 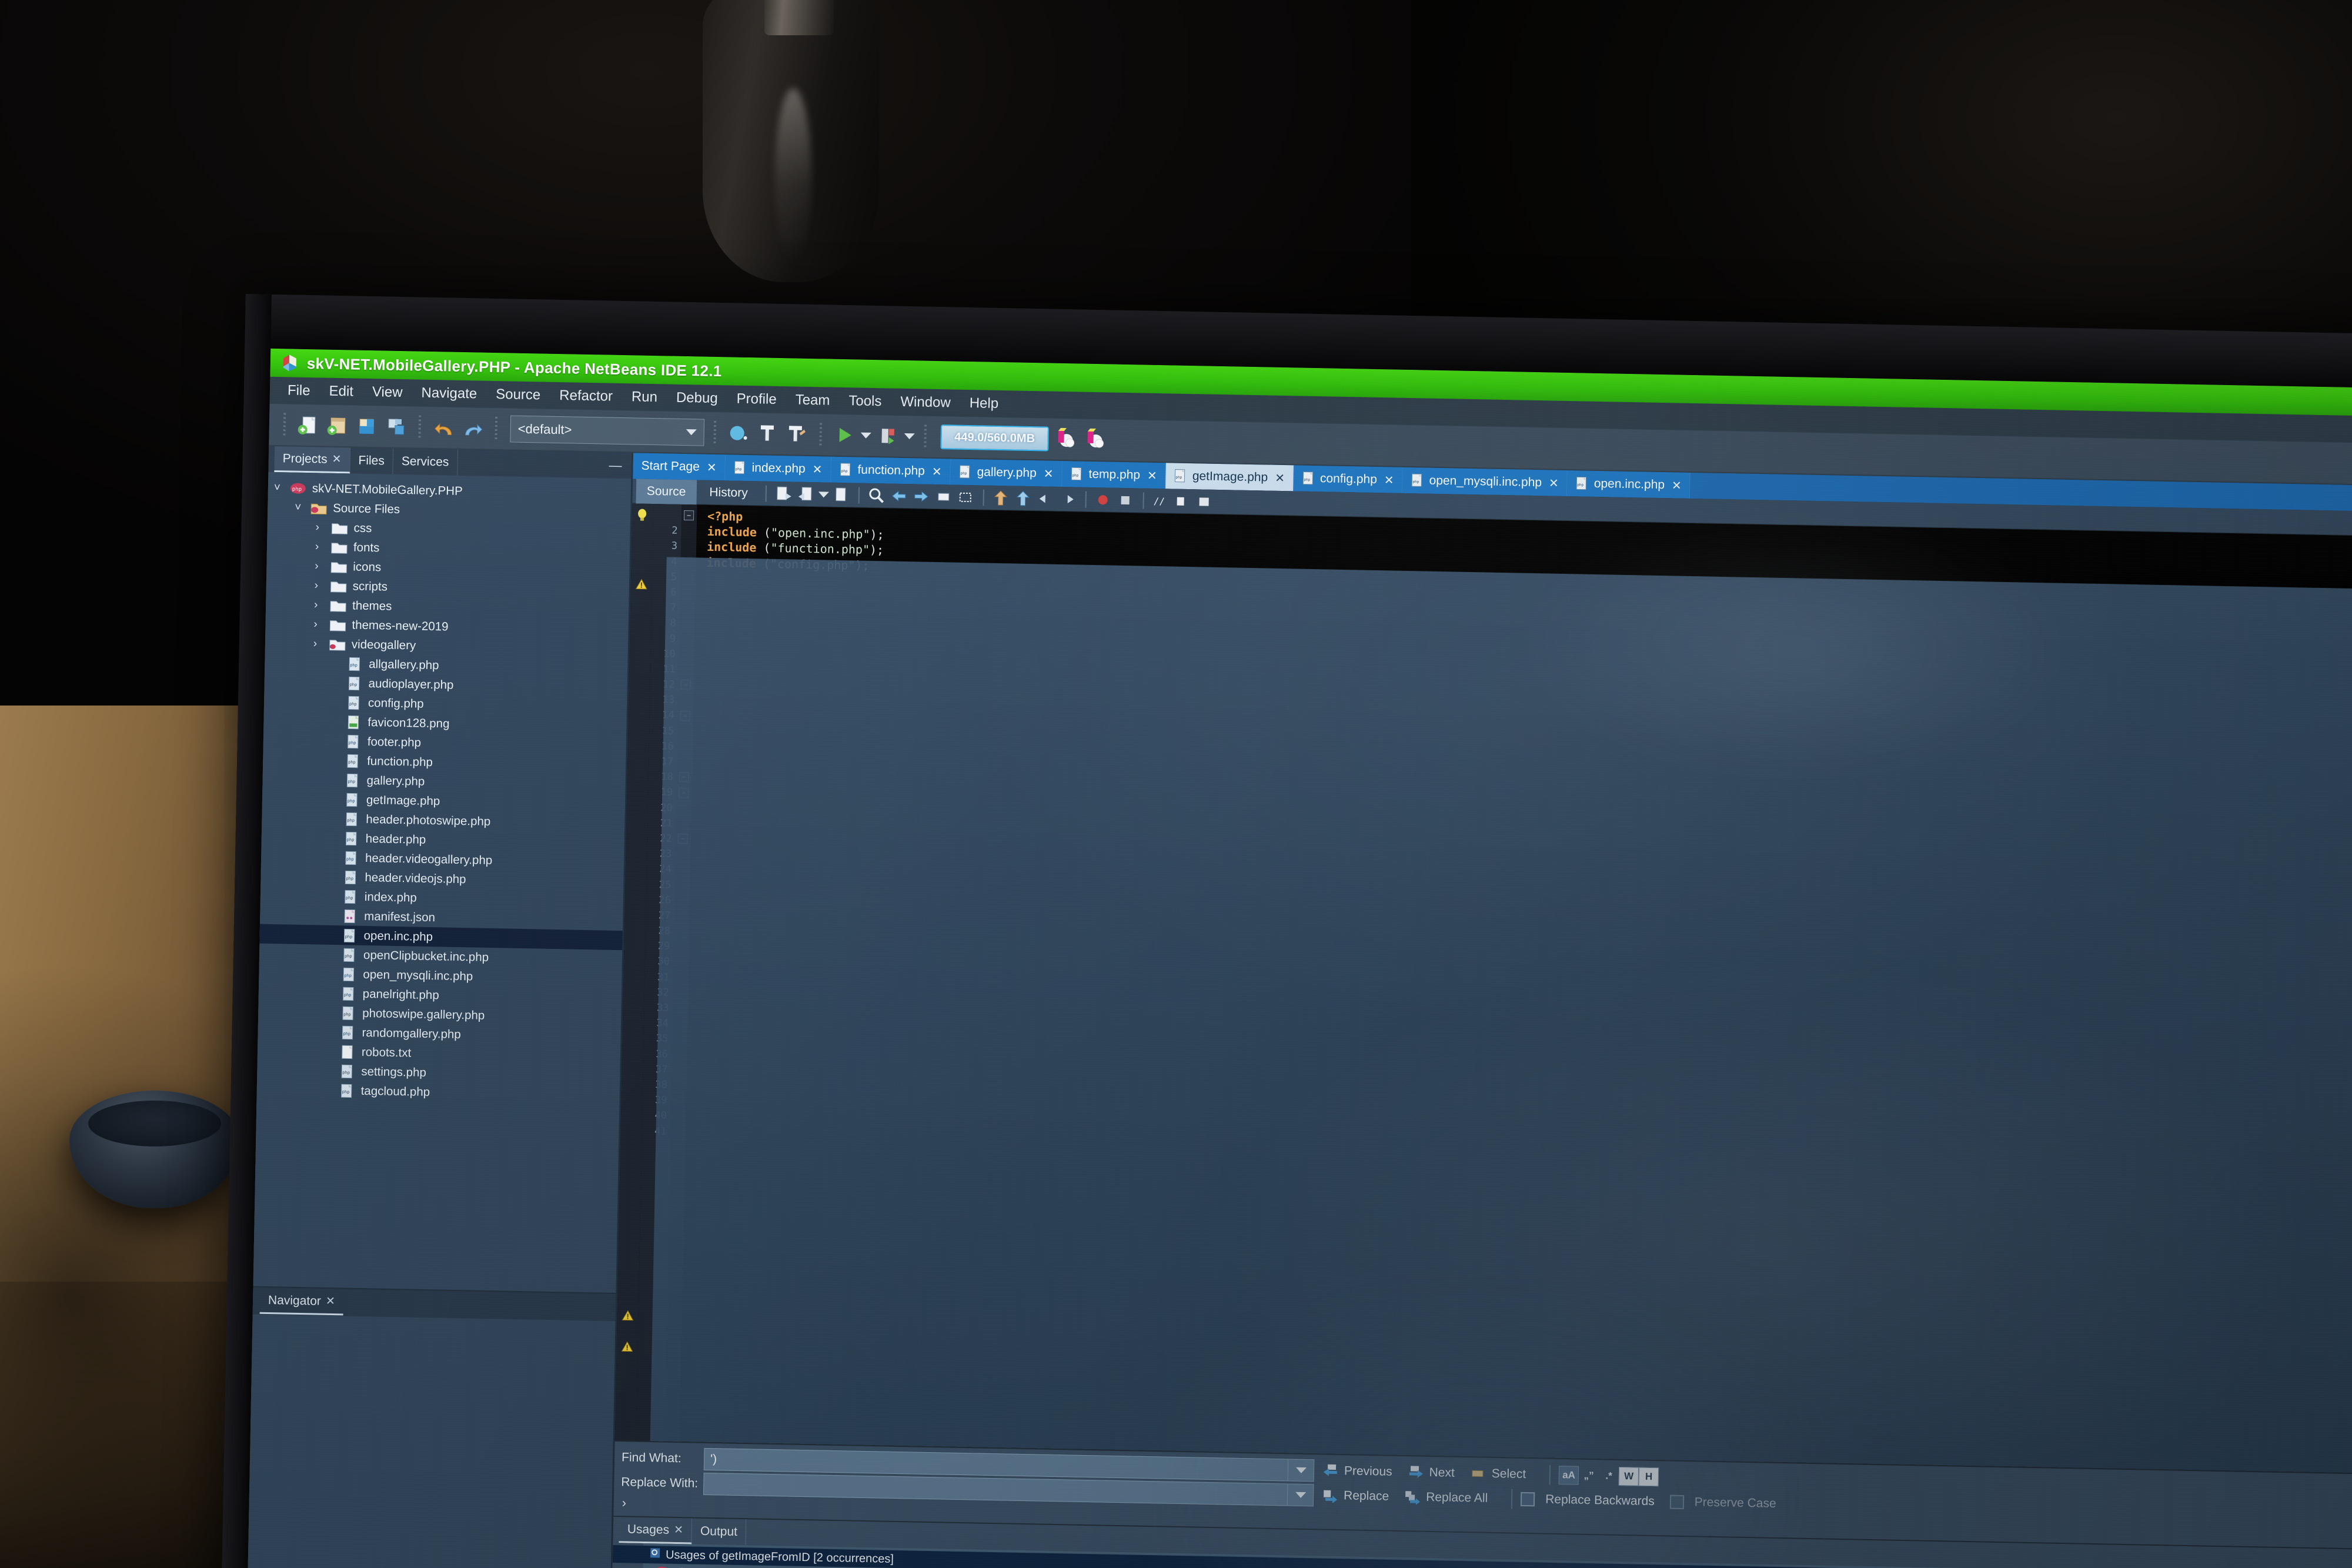 What do you see at coordinates (518, 395) in the screenshot?
I see `menu-item-source: Source` at bounding box center [518, 395].